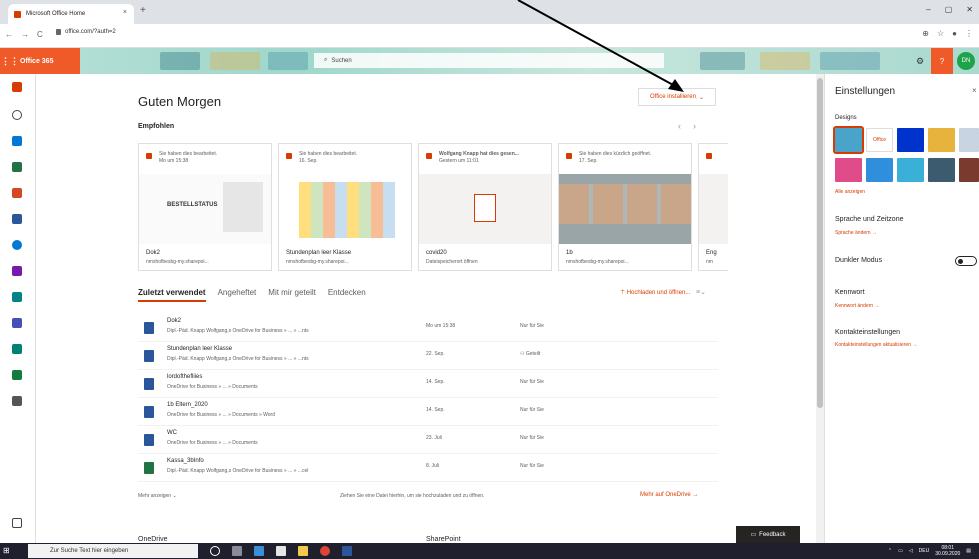 Image resolution: width=979 pixels, height=559 pixels. What do you see at coordinates (113, 551) in the screenshot?
I see `taskbar-search-input: Zur Suche Text hier eingeben` at bounding box center [113, 551].